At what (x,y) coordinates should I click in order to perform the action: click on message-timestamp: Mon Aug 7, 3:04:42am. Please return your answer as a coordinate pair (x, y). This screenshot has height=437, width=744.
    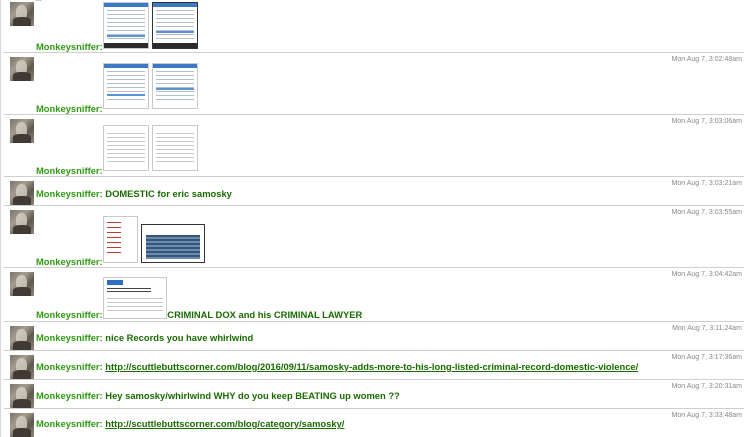
    Looking at the image, I should click on (706, 274).